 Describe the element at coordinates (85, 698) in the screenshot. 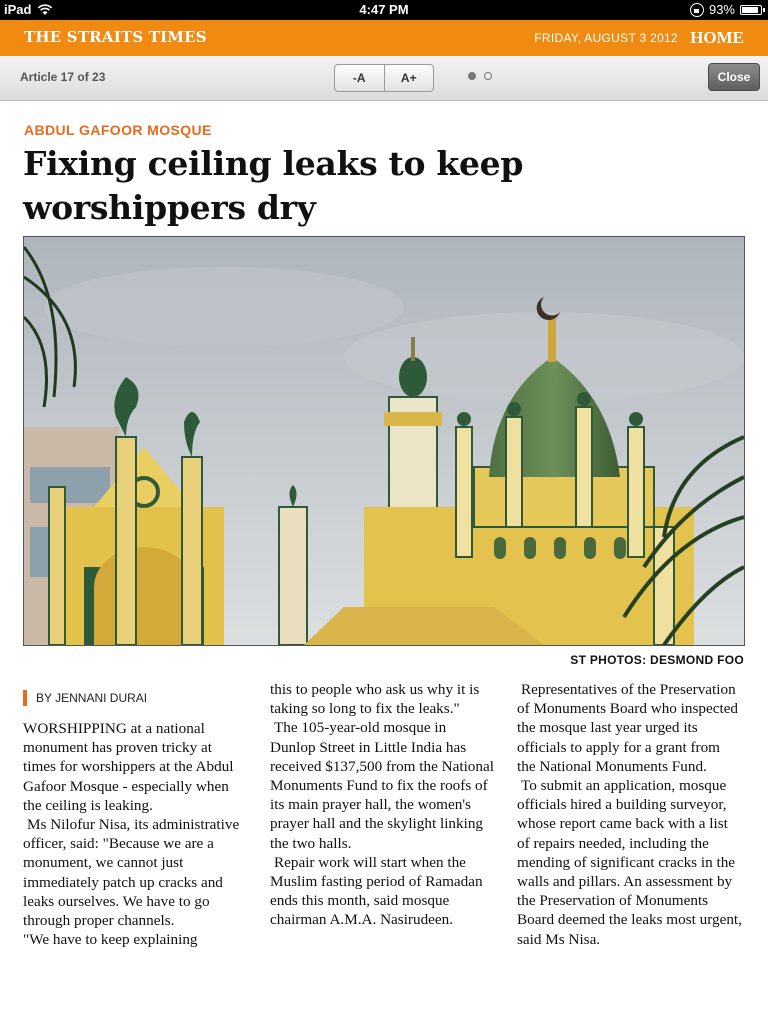

I see `byline: BY JENNANI DURAI` at that location.